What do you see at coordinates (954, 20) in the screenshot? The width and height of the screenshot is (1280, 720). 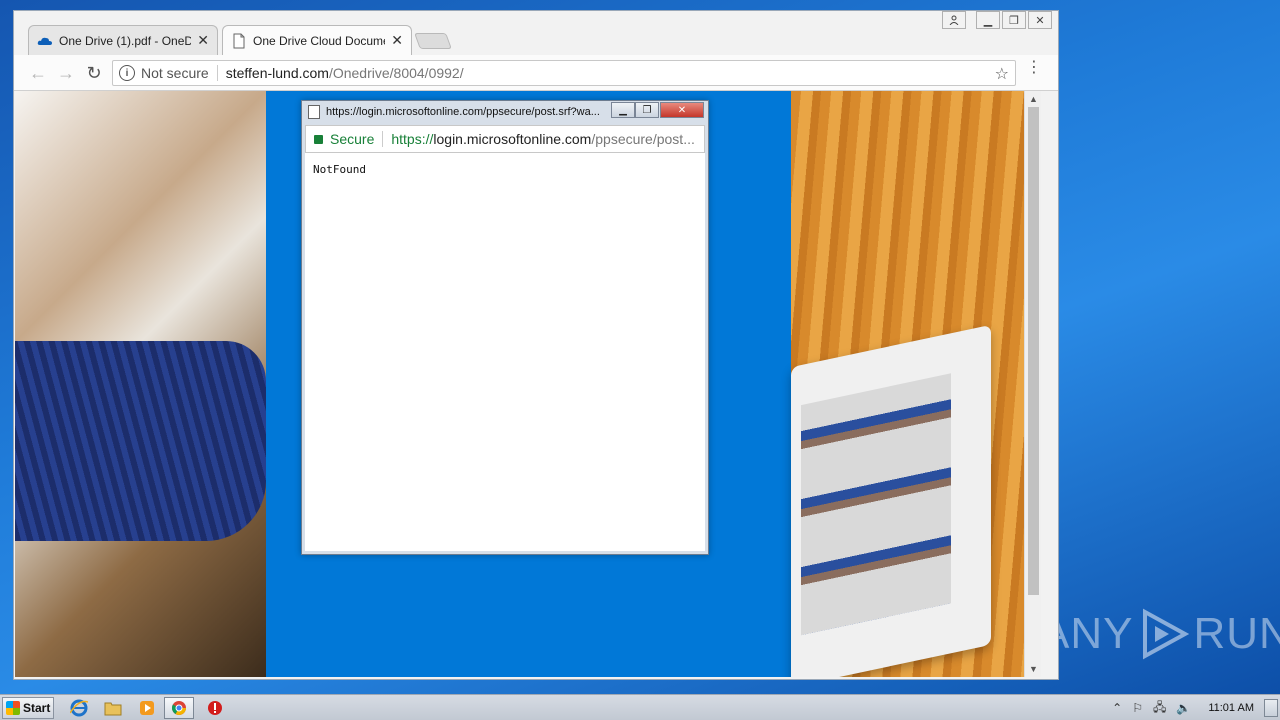 I see `profile-icon` at bounding box center [954, 20].